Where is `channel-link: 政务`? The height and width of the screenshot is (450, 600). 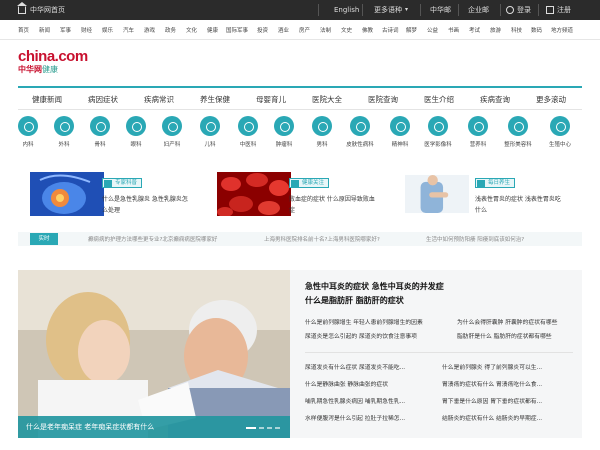
channel-link: 政务 is located at coordinates (170, 30).